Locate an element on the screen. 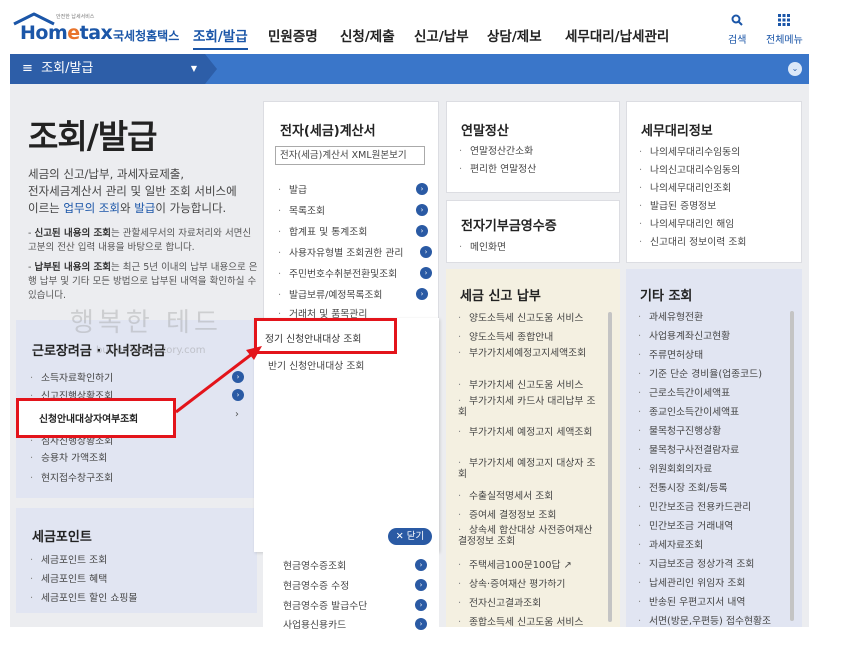 Image resolution: width=846 pixels, height=656 pixels. agent-item-0: · 나의세무대리수임동의 is located at coordinates (689, 151).